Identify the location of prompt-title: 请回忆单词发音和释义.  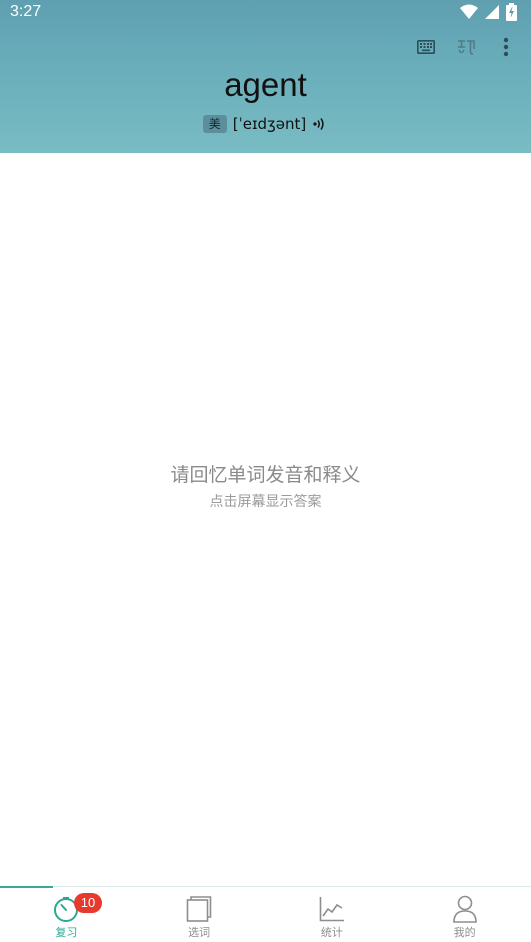
(265, 475).